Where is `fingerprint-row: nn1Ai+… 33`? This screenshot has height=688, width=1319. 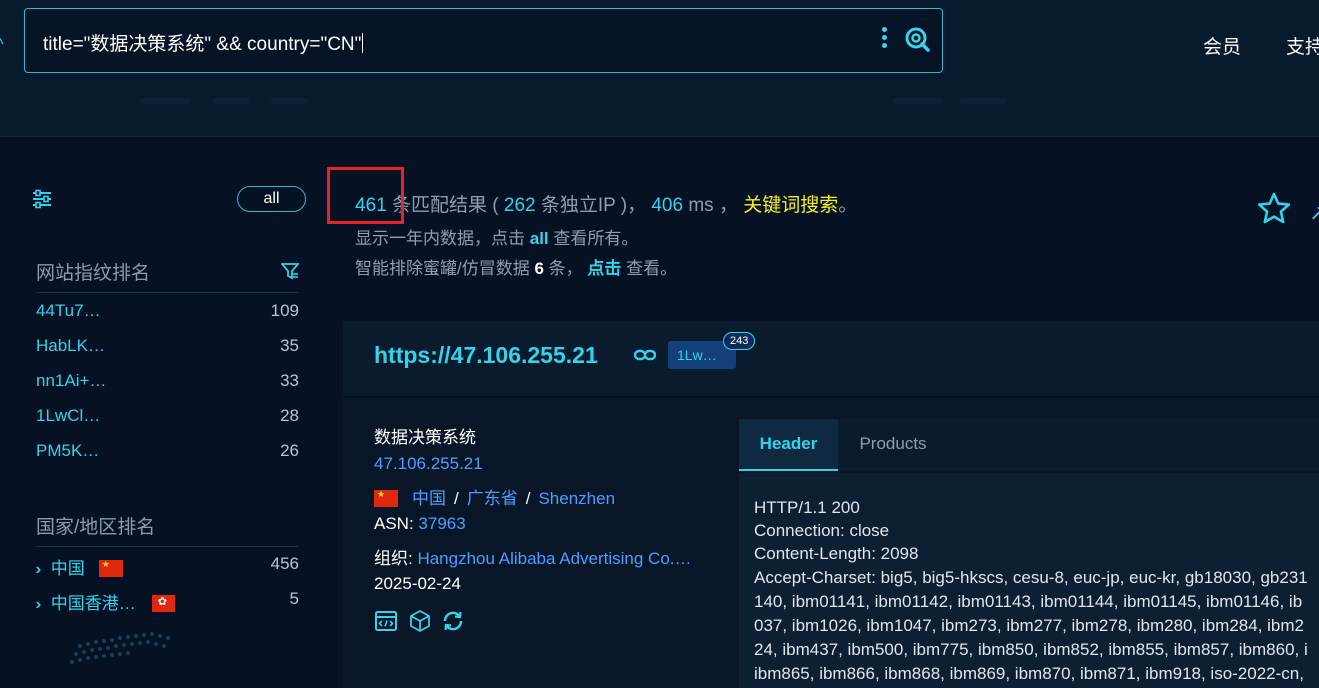
fingerprint-row: nn1Ai+… 33 is located at coordinates (167, 383).